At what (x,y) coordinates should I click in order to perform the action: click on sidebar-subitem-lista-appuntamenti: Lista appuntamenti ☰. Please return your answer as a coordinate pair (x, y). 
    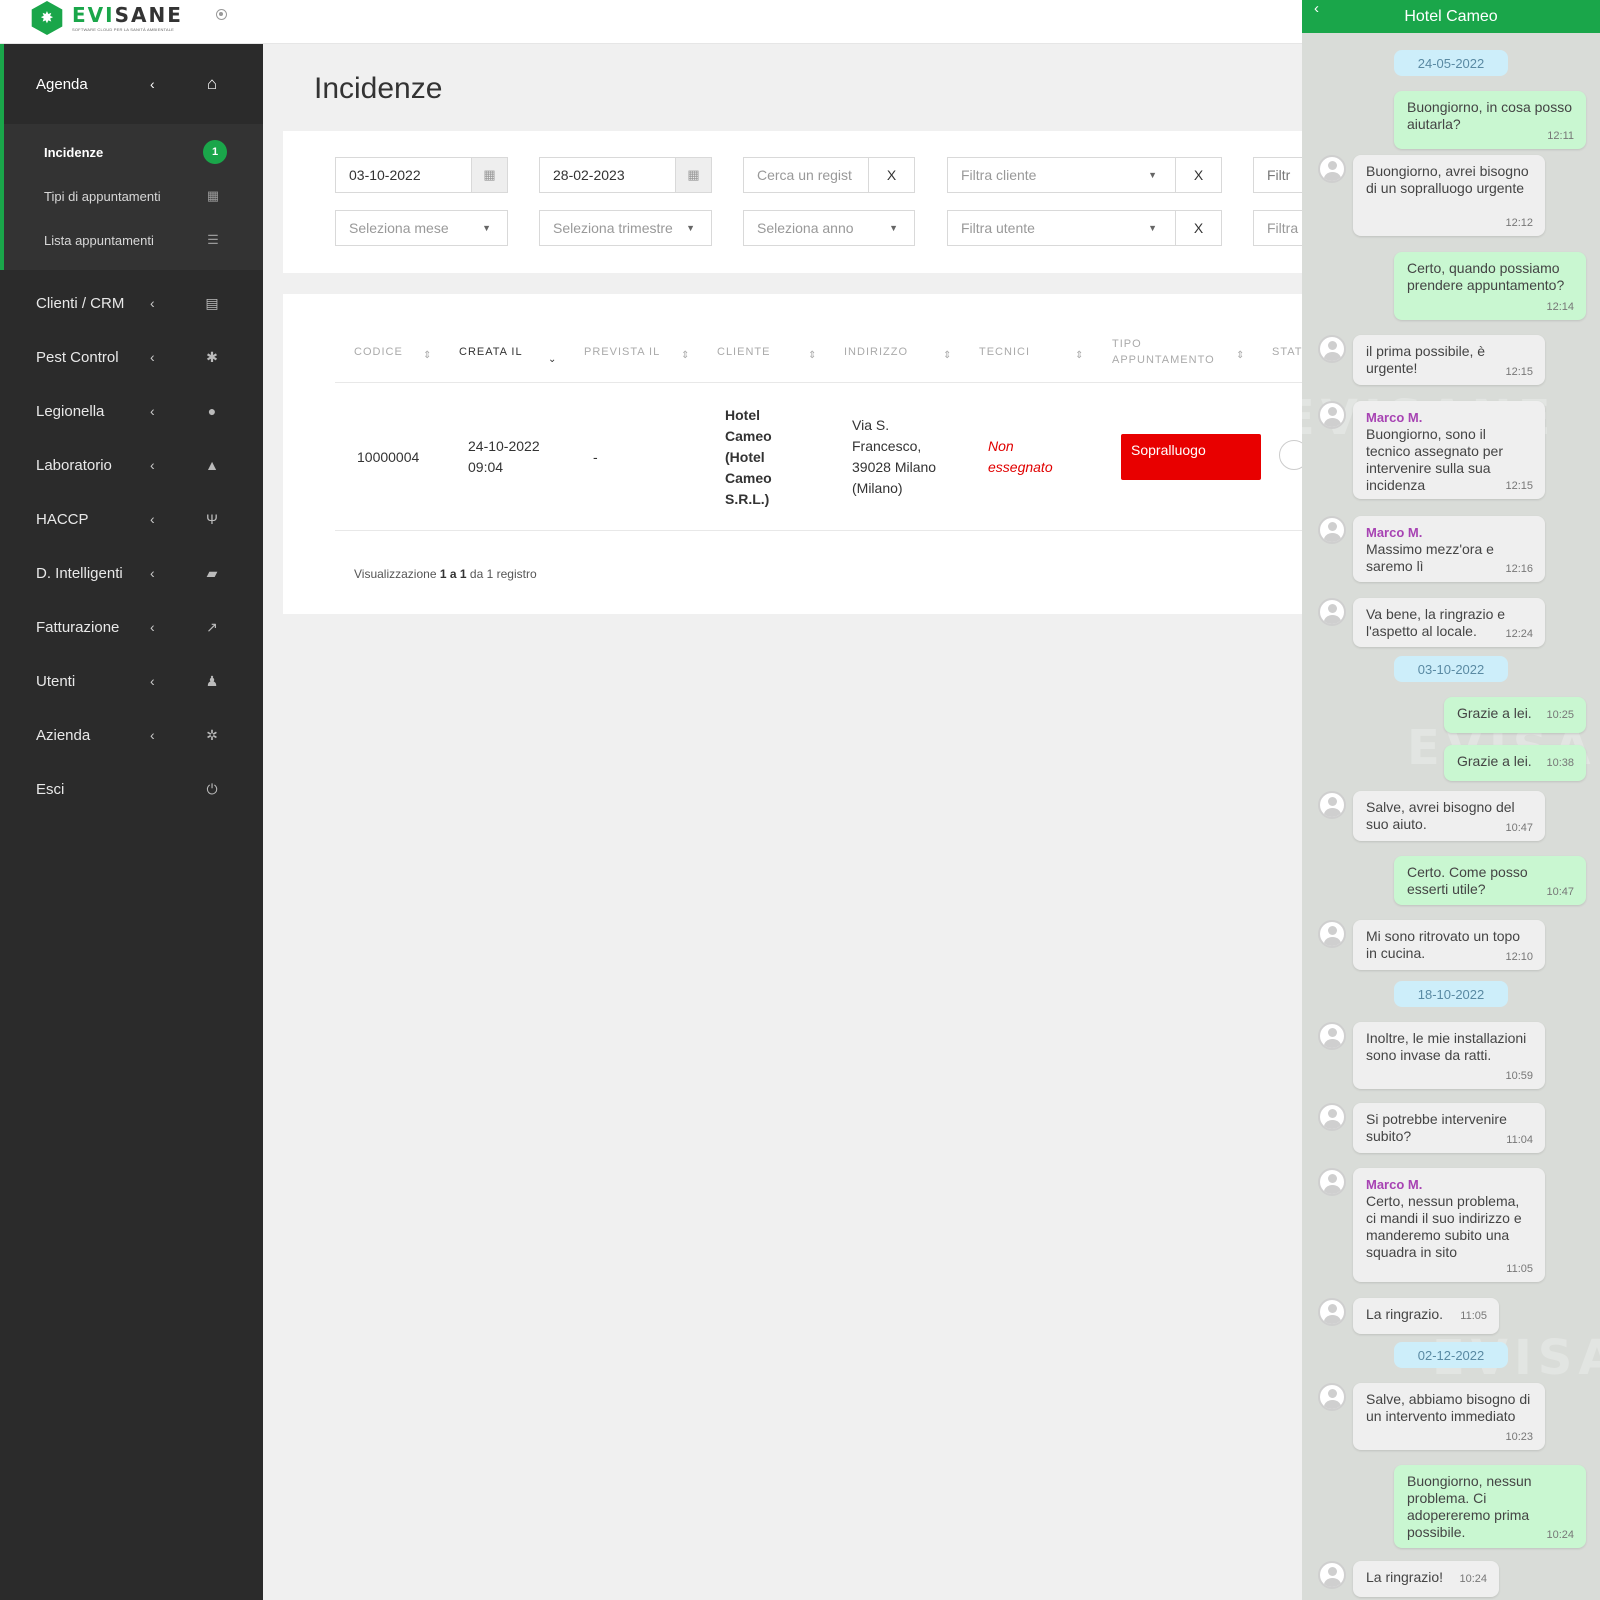
    Looking at the image, I should click on (133, 240).